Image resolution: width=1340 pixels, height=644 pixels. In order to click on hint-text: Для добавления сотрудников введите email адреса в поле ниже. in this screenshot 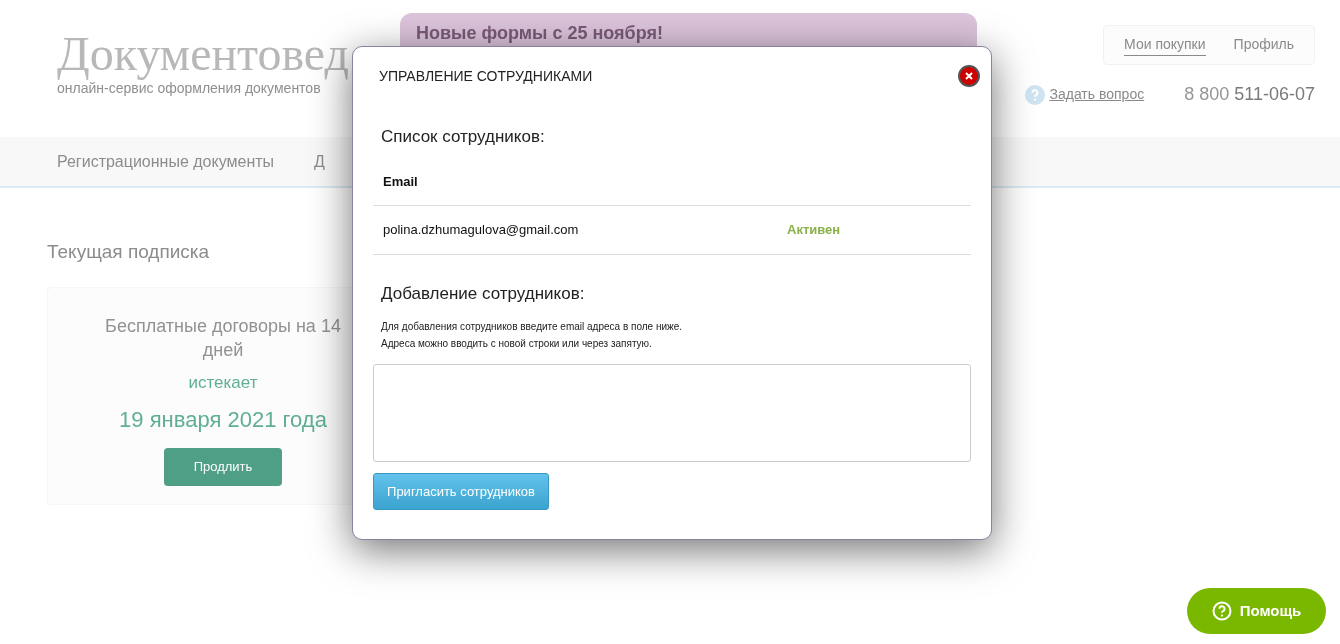, I will do `click(532, 327)`.